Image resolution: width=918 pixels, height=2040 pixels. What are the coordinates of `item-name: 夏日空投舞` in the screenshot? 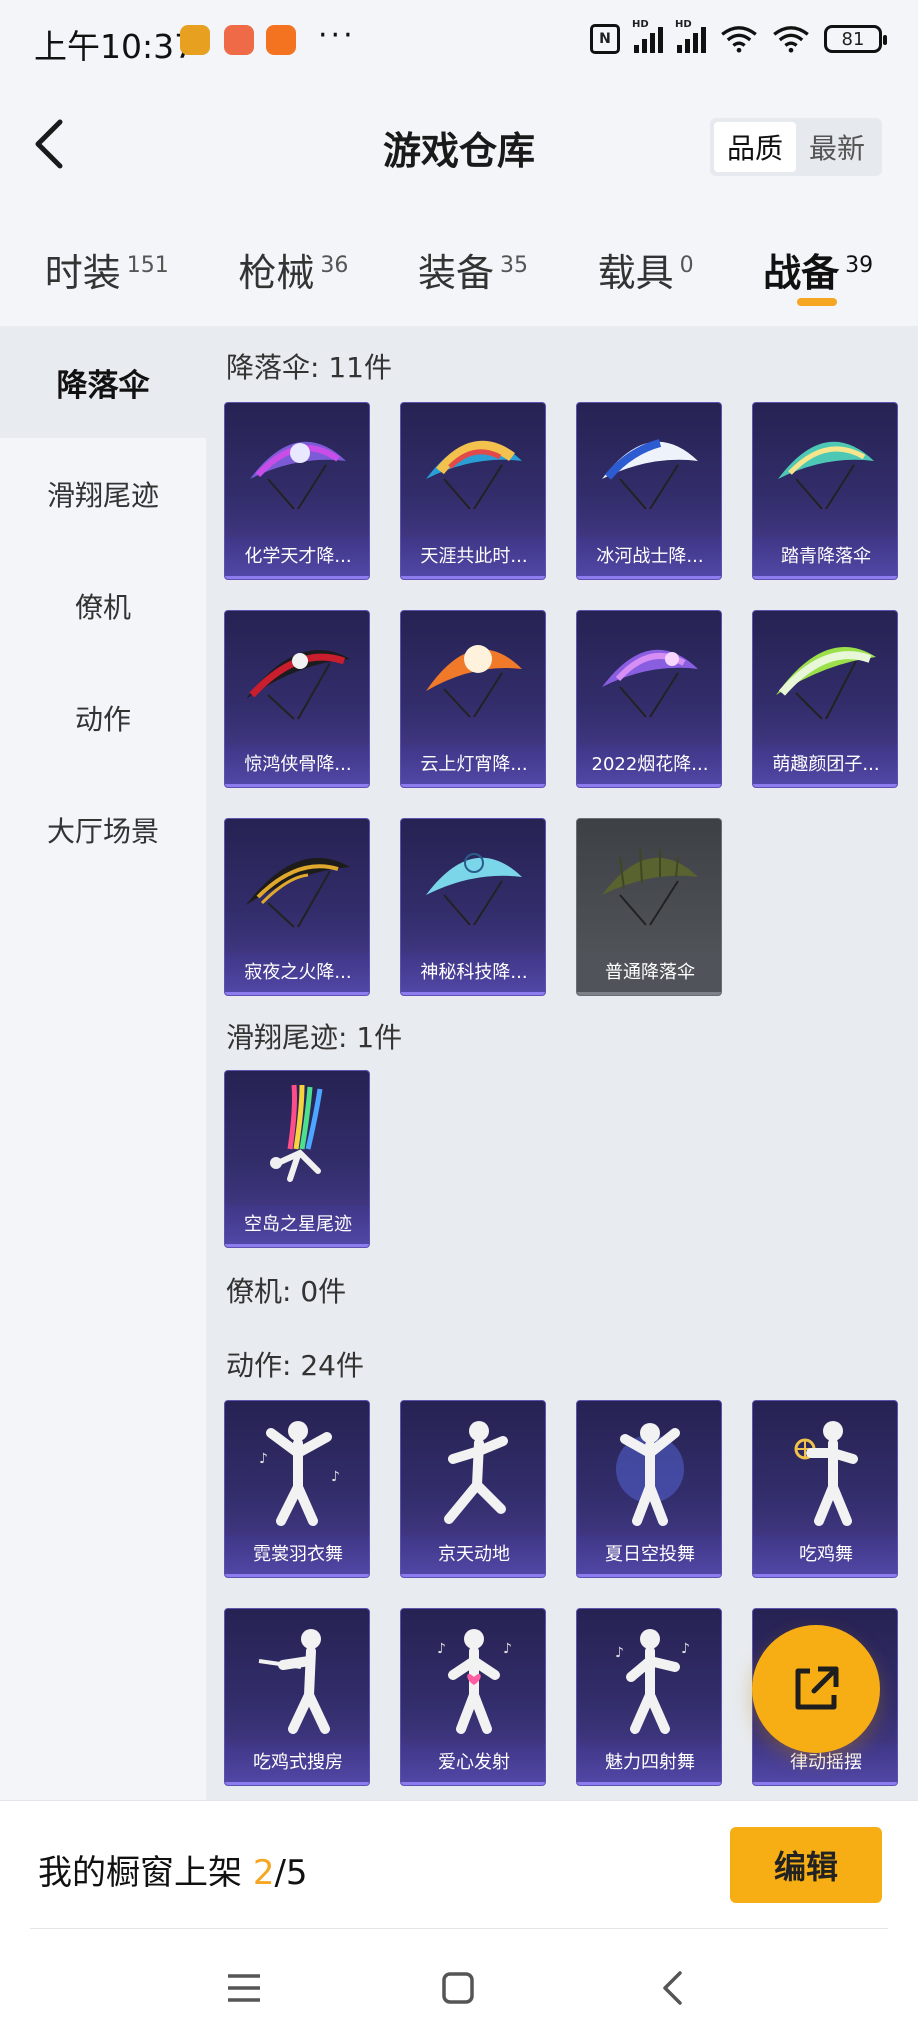 It's located at (649, 1556).